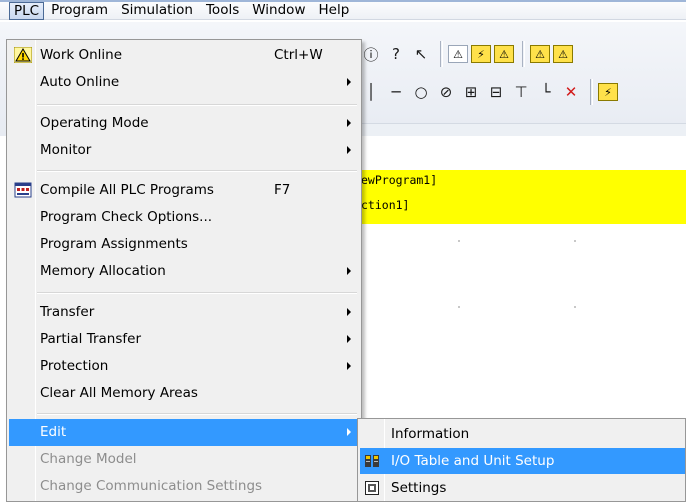  I want to click on menu-shortcut: F7, so click(282, 190).